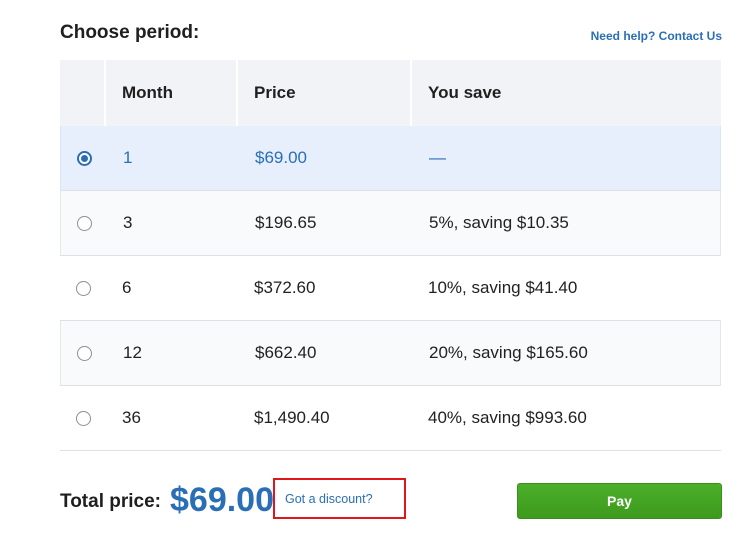  I want to click on discount-link: Got a discount?, so click(329, 499).